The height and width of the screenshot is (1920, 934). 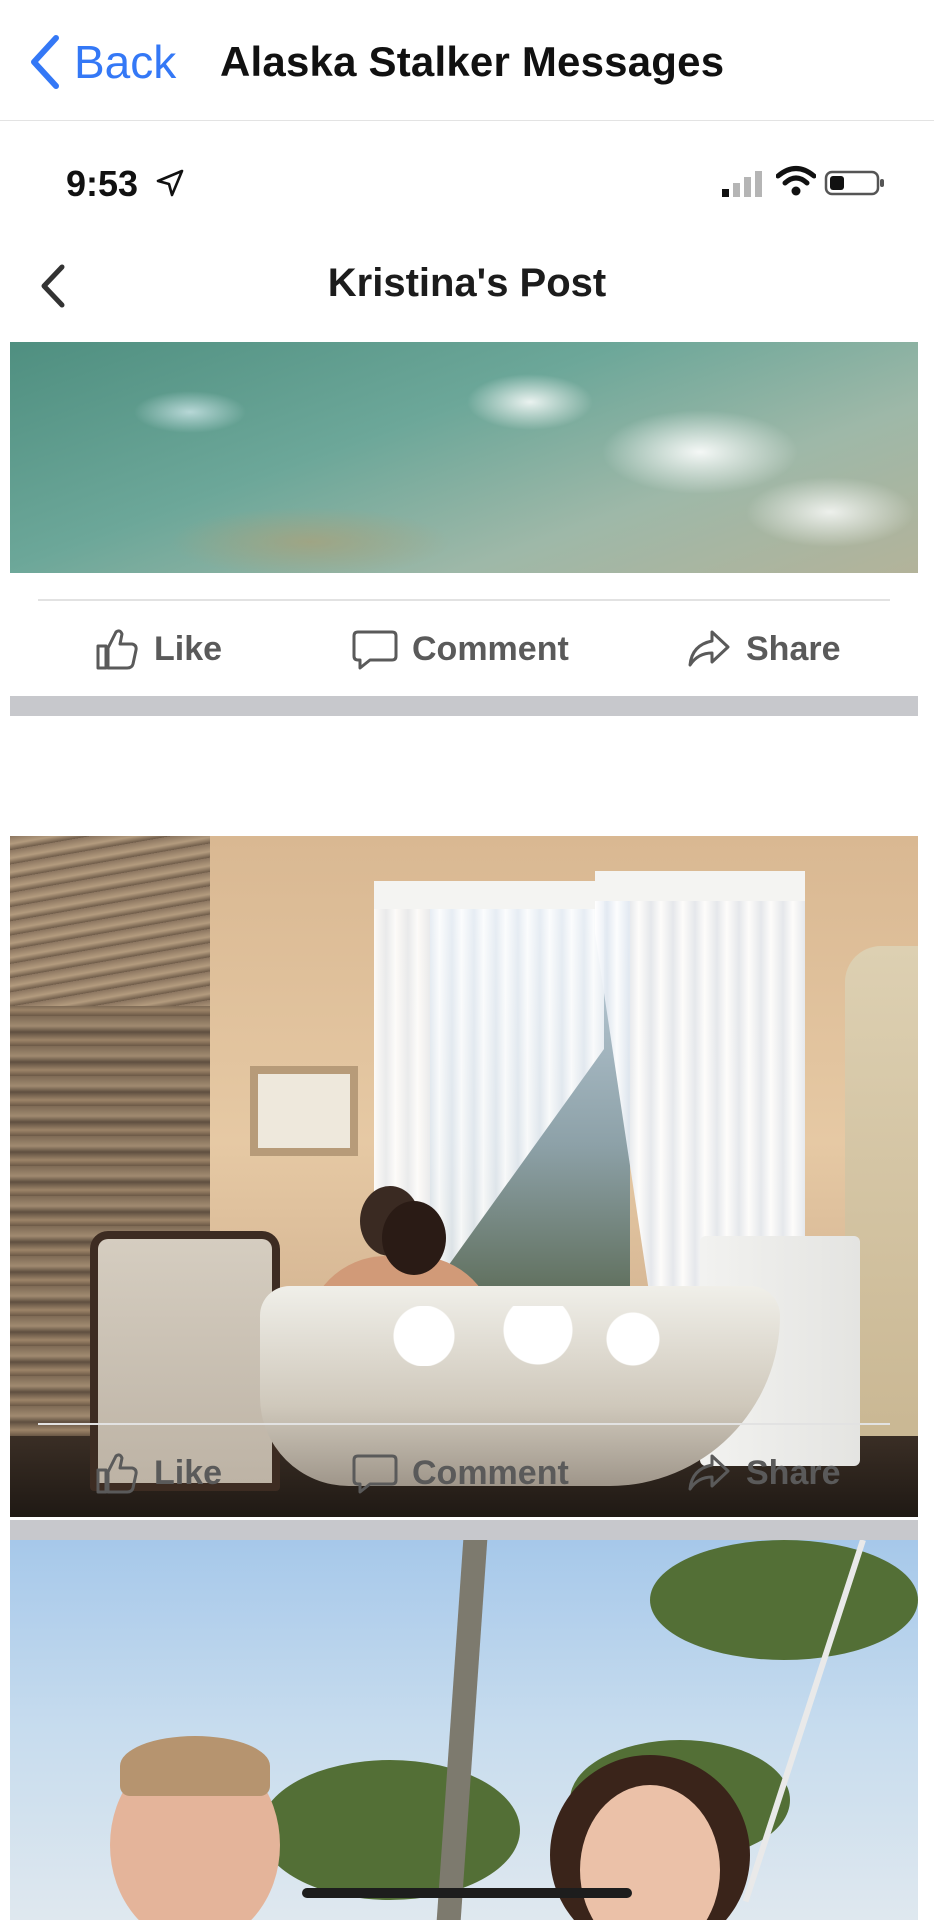 I want to click on back-label: Back, so click(x=125, y=62).